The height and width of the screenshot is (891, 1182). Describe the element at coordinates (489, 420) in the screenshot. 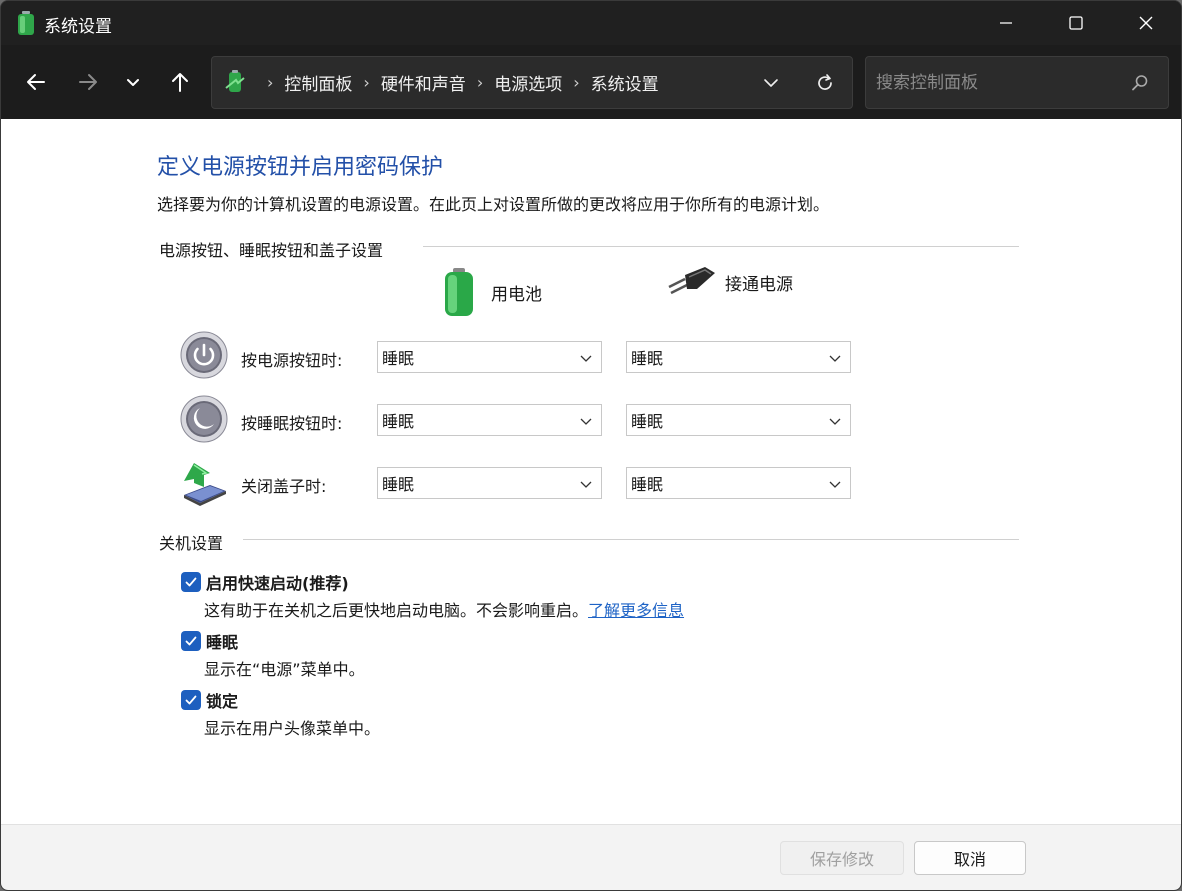

I see `sleep-button-battery-select: 睡眠` at that location.